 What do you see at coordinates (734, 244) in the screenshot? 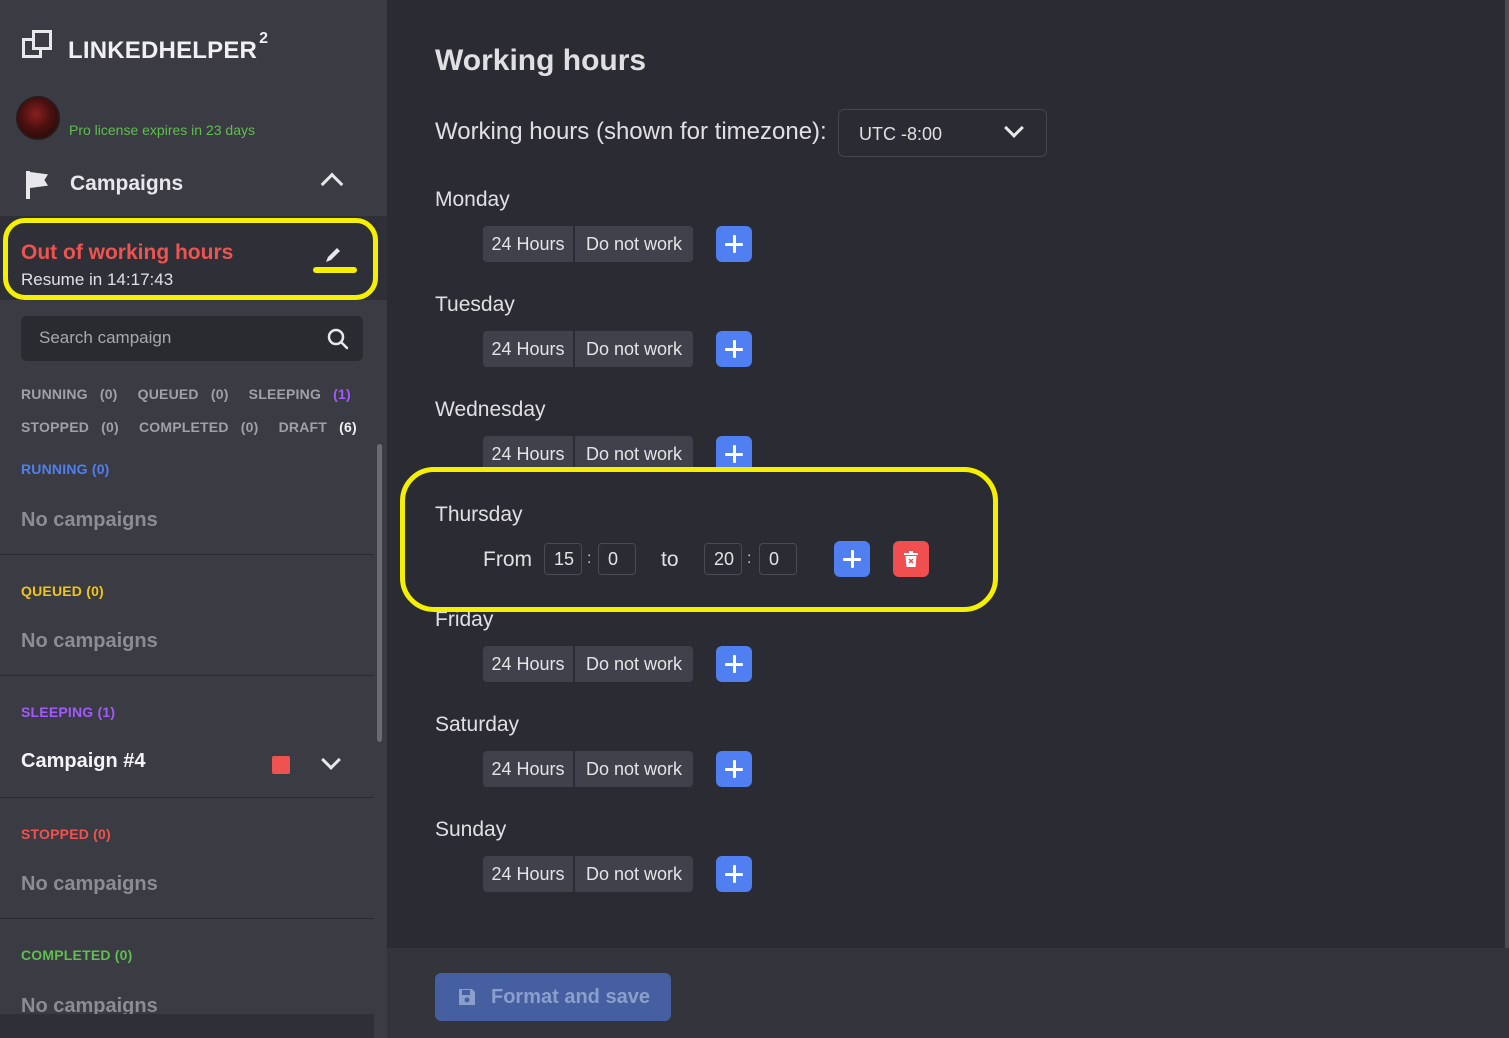
I see `monday-add-button` at bounding box center [734, 244].